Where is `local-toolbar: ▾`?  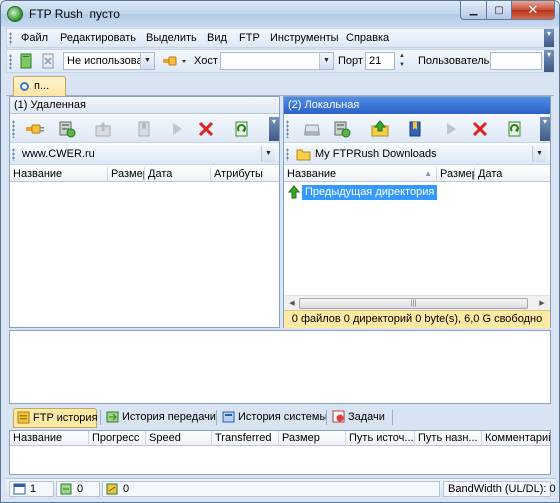 local-toolbar: ▾ is located at coordinates (417, 129).